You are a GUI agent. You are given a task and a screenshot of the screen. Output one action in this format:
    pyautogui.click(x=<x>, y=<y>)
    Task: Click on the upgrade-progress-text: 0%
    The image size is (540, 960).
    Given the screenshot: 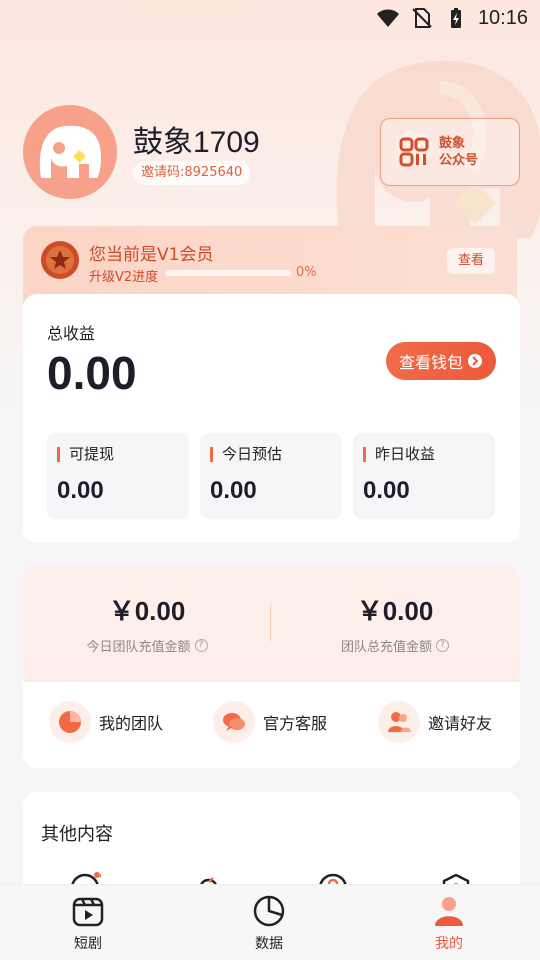 What is the action you would take?
    pyautogui.click(x=306, y=272)
    